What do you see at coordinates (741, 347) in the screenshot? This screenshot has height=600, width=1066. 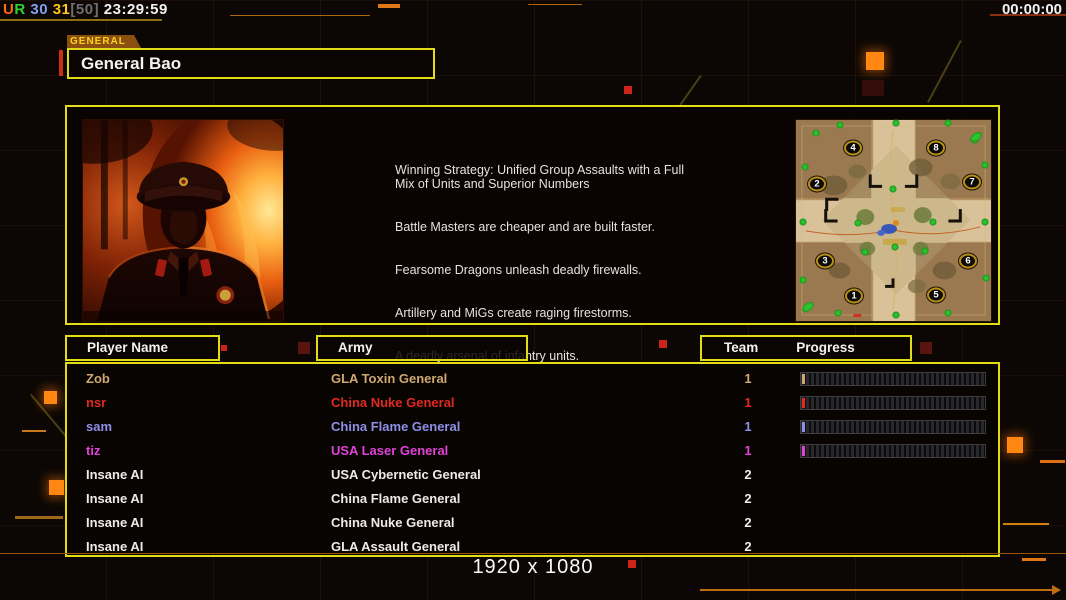 I see `header-team: Team` at bounding box center [741, 347].